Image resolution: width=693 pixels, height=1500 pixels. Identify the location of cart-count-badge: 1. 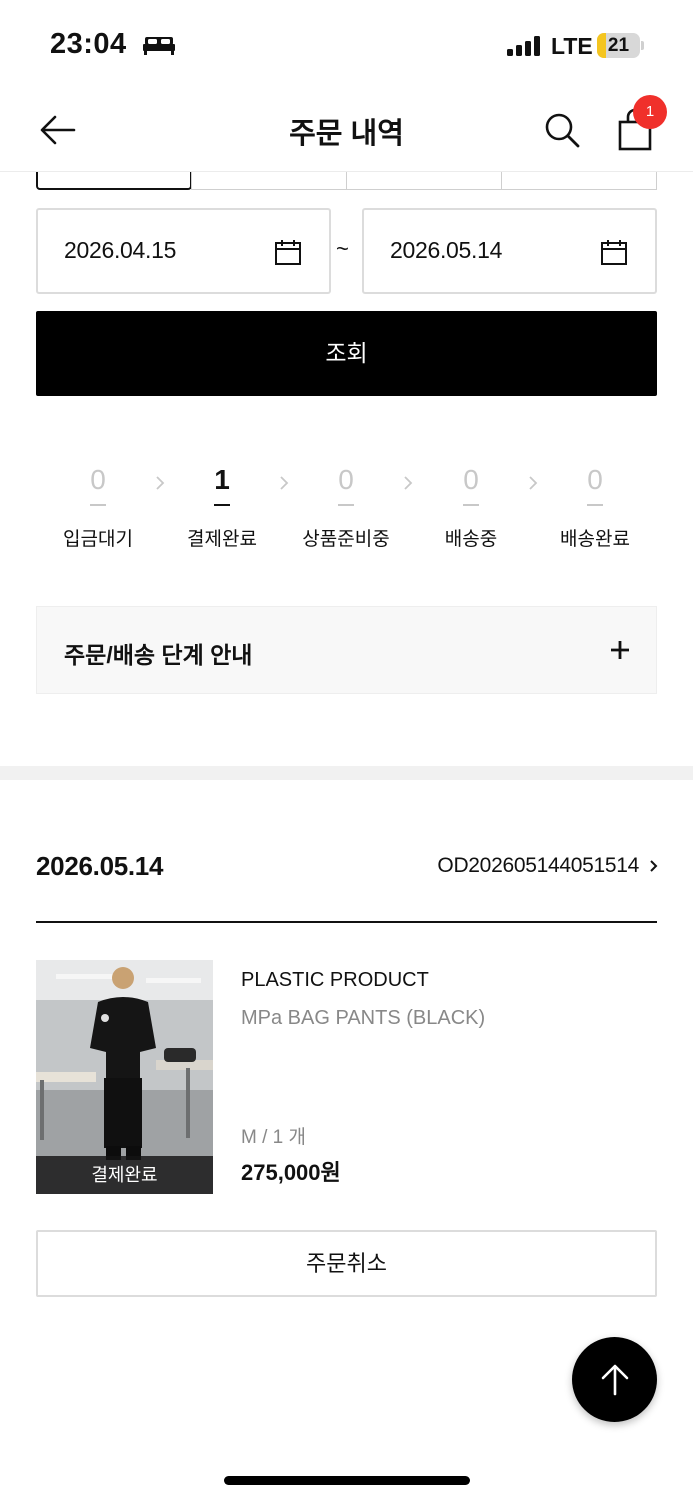
(650, 112).